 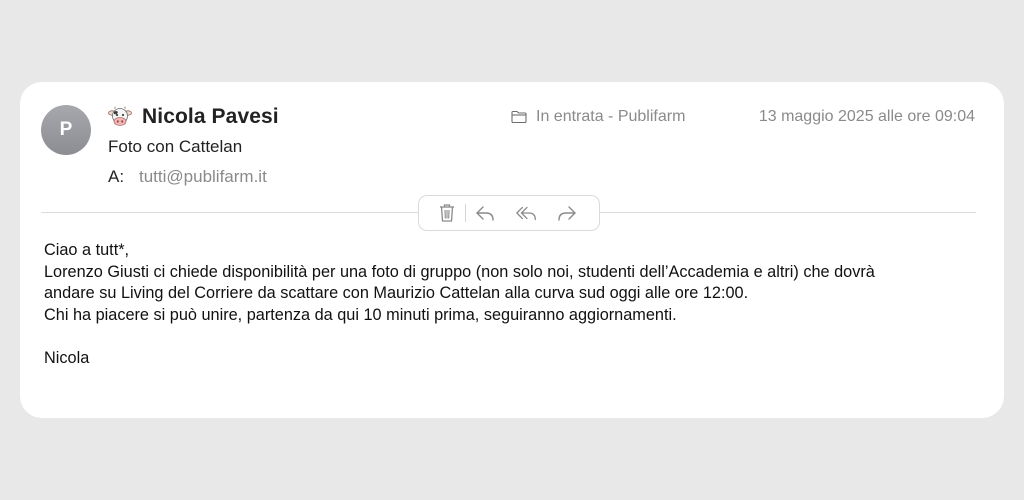 What do you see at coordinates (120, 117) in the screenshot?
I see `cow-face-icon` at bounding box center [120, 117].